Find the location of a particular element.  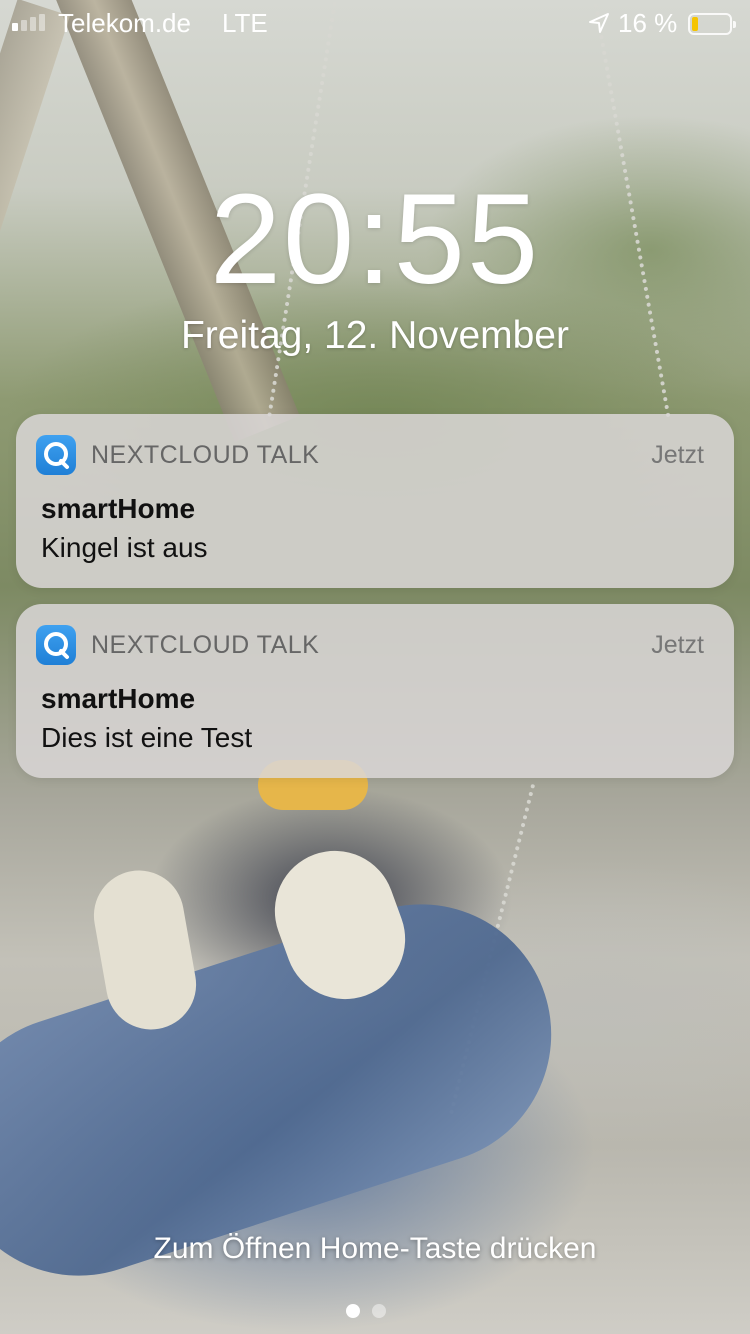

status-bar: Telekom.de LTE 16 % is located at coordinates (375, 24).